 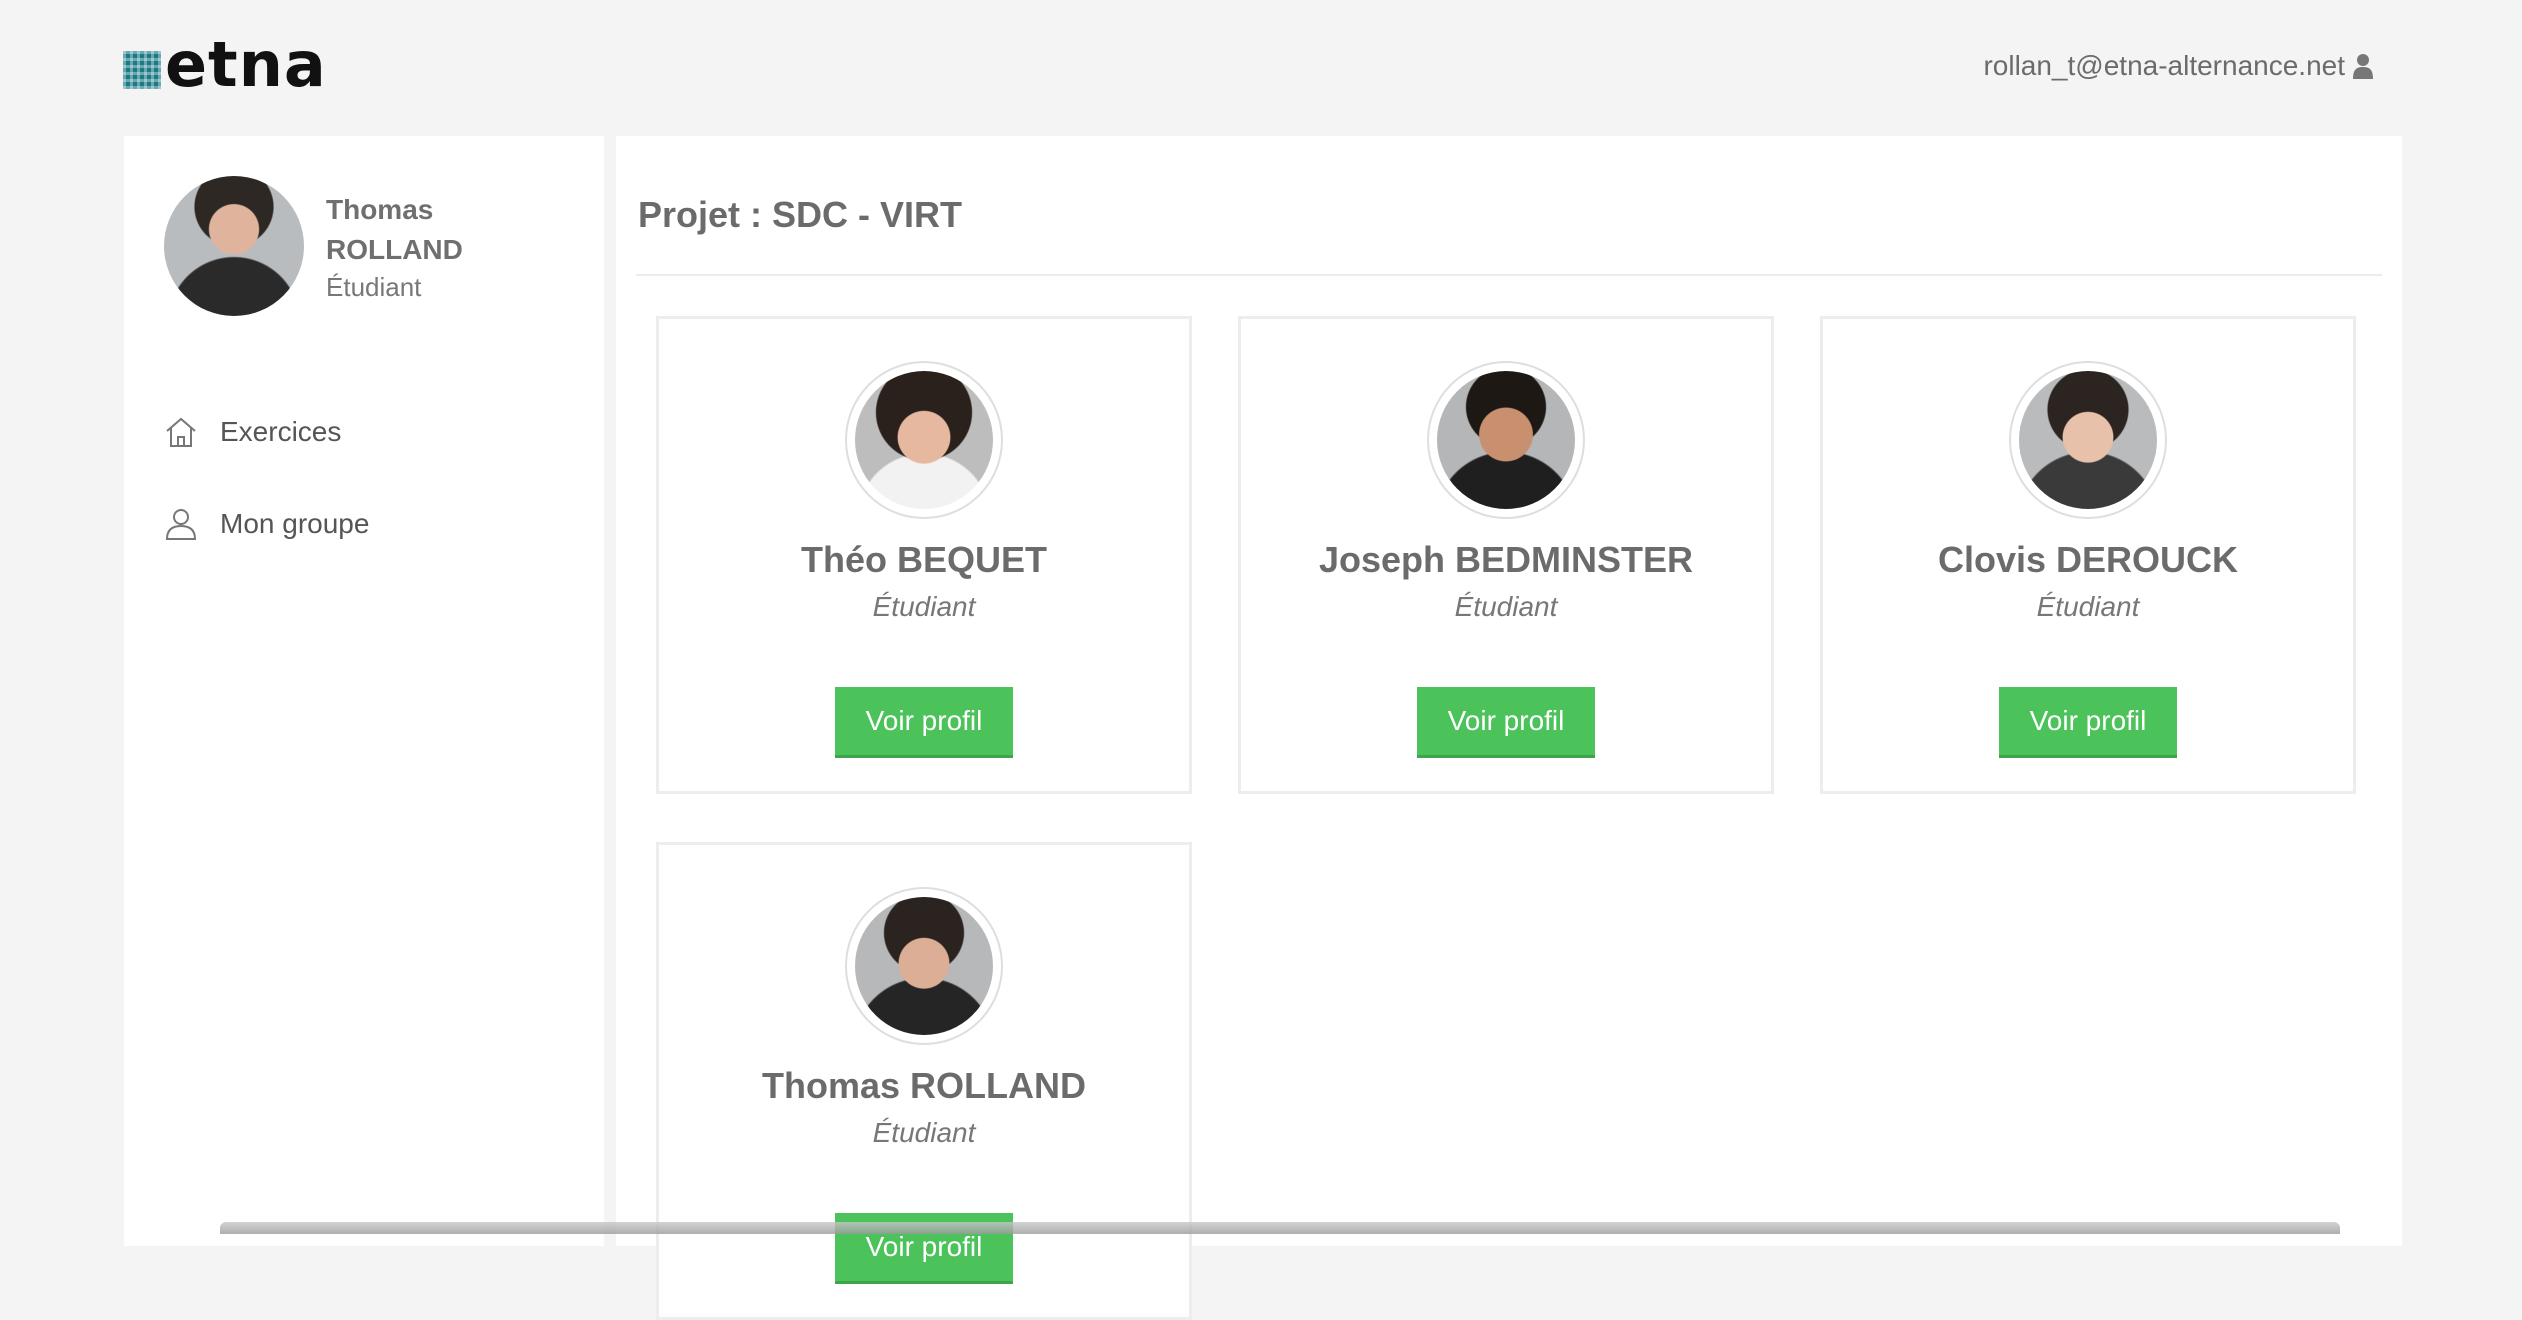 What do you see at coordinates (325, 246) in the screenshot?
I see `sidebar-profile: Thomas ROLLAND Étudiant` at bounding box center [325, 246].